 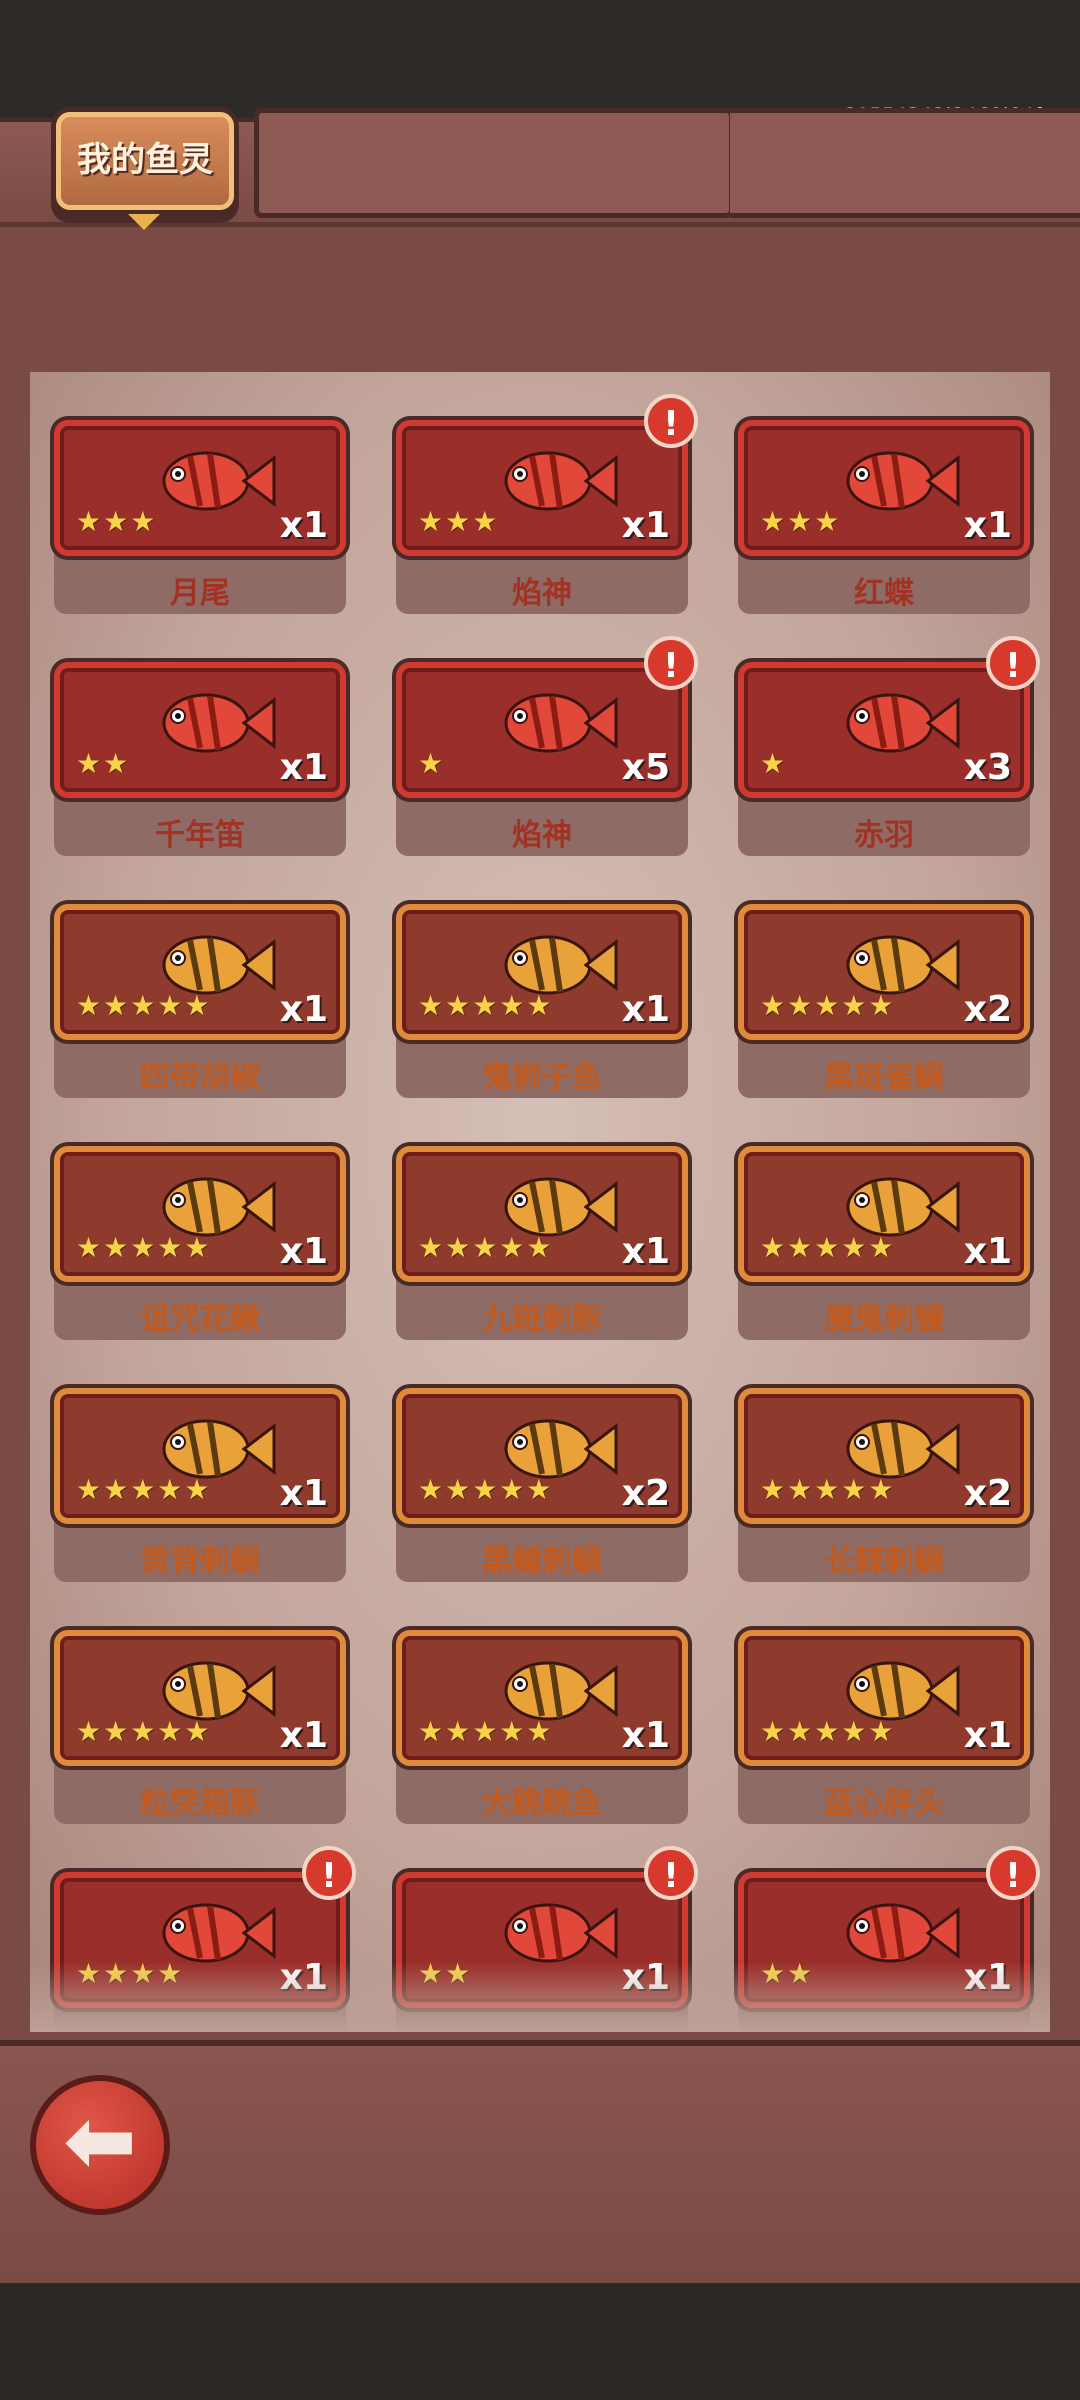 I want to click on tab-my-fish: 我的鱼灵, so click(x=145, y=161).